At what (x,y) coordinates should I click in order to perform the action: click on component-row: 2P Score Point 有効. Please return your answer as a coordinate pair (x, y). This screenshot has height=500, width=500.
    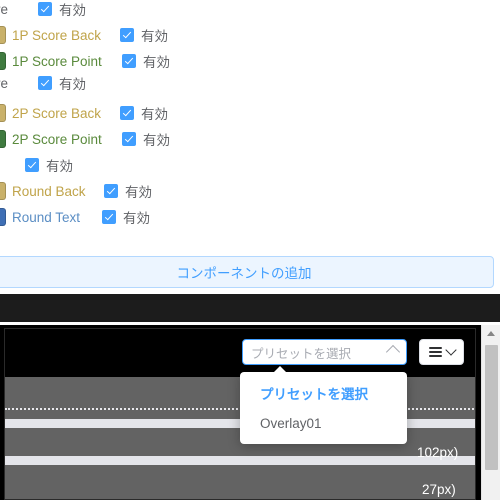
    Looking at the image, I should click on (250, 139).